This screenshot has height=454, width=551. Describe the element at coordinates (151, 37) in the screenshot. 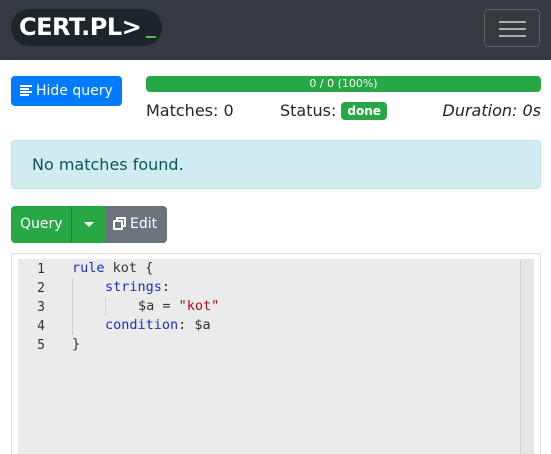

I see `logo-underscore` at that location.